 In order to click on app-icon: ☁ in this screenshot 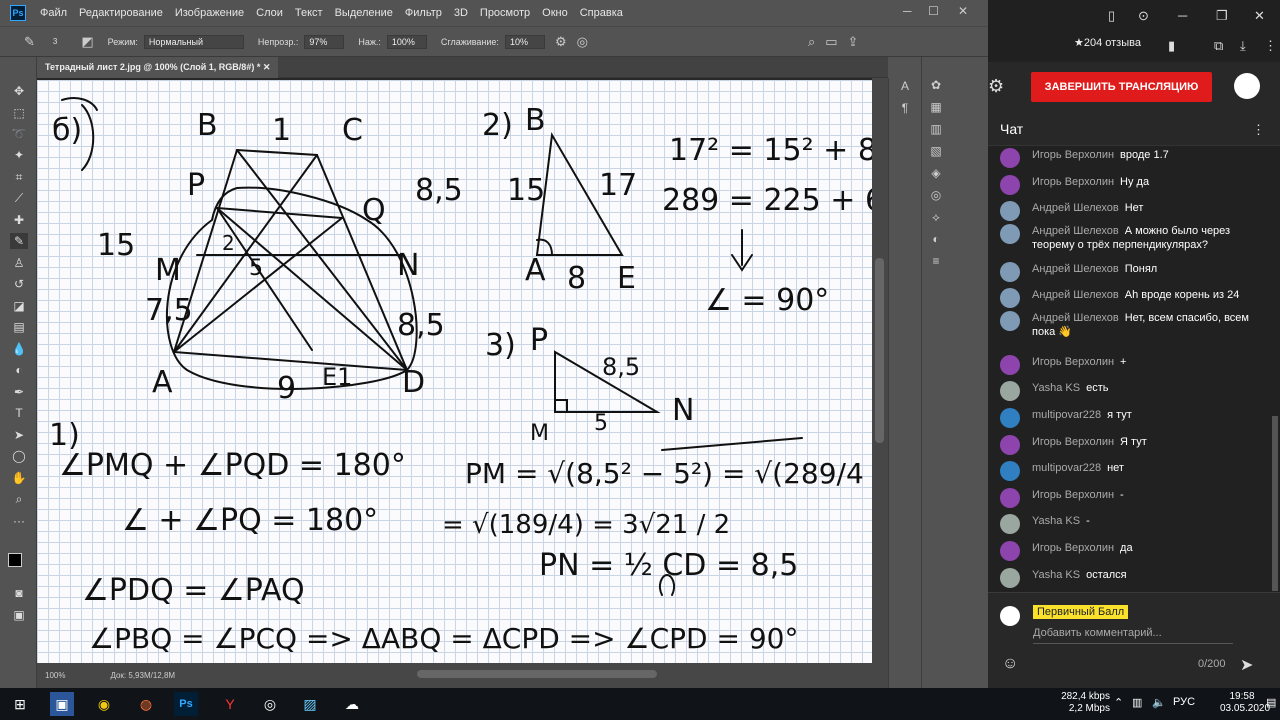, I will do `click(352, 704)`.